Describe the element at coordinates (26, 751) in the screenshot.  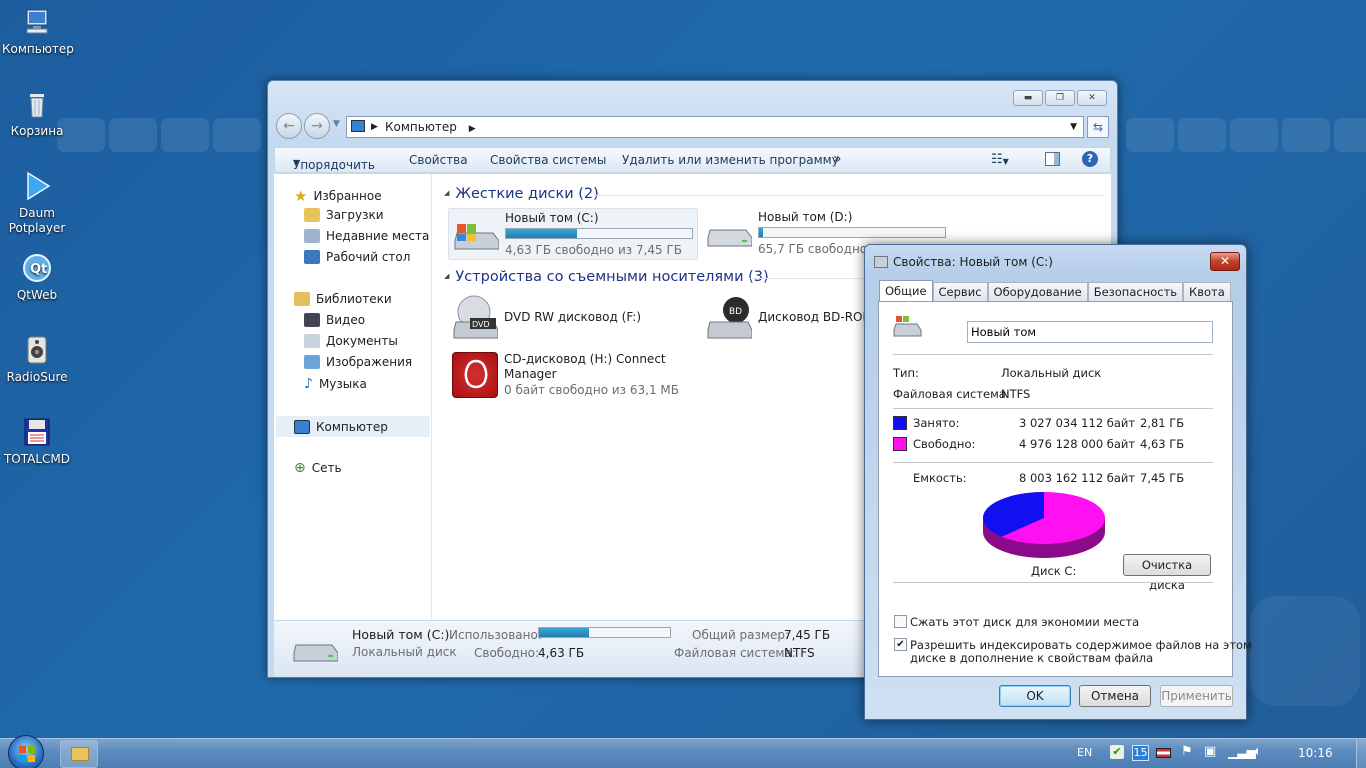
I see `start-button` at that location.